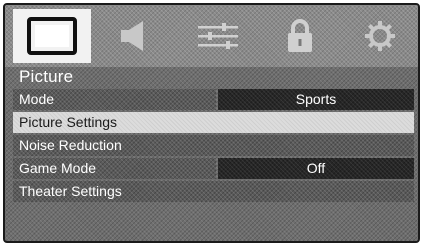 This screenshot has width=423, height=246. I want to click on menu-item-game-mode: Game Mode Off, so click(213, 168).